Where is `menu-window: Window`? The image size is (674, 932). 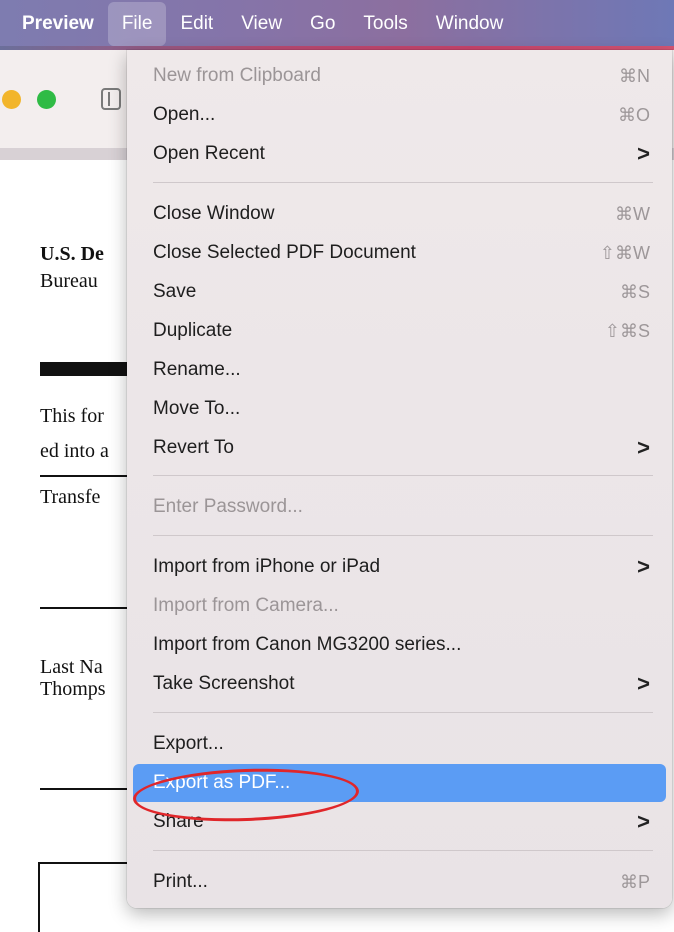
menu-window: Window is located at coordinates (470, 24).